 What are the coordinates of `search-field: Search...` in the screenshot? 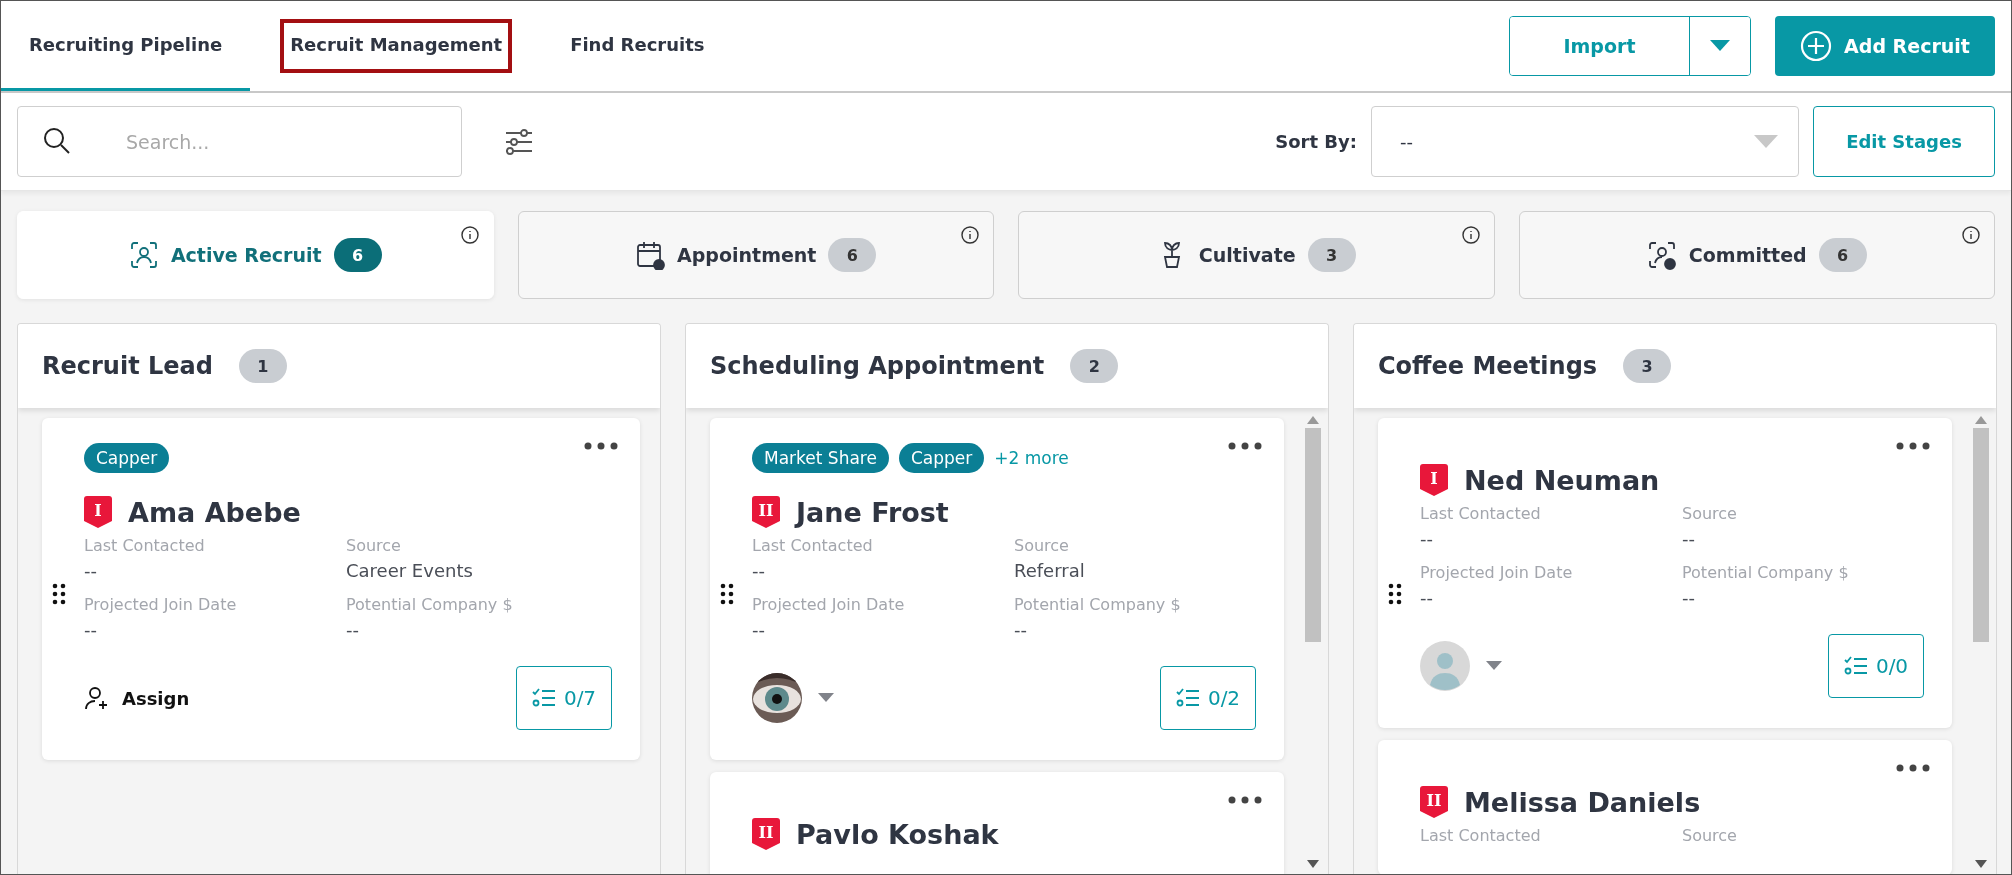 It's located at (239, 141).